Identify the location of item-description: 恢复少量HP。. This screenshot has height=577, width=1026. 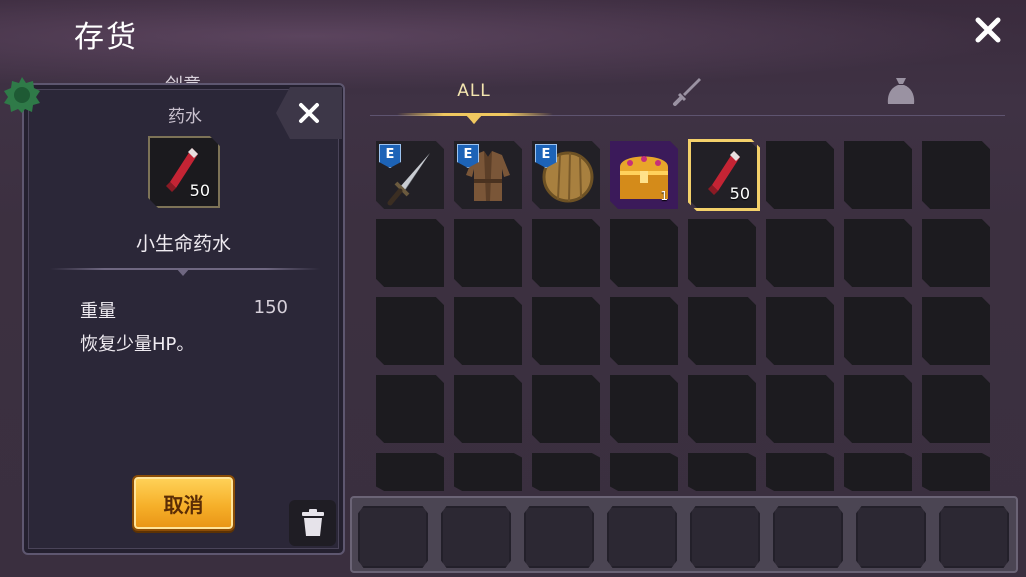
(137, 344).